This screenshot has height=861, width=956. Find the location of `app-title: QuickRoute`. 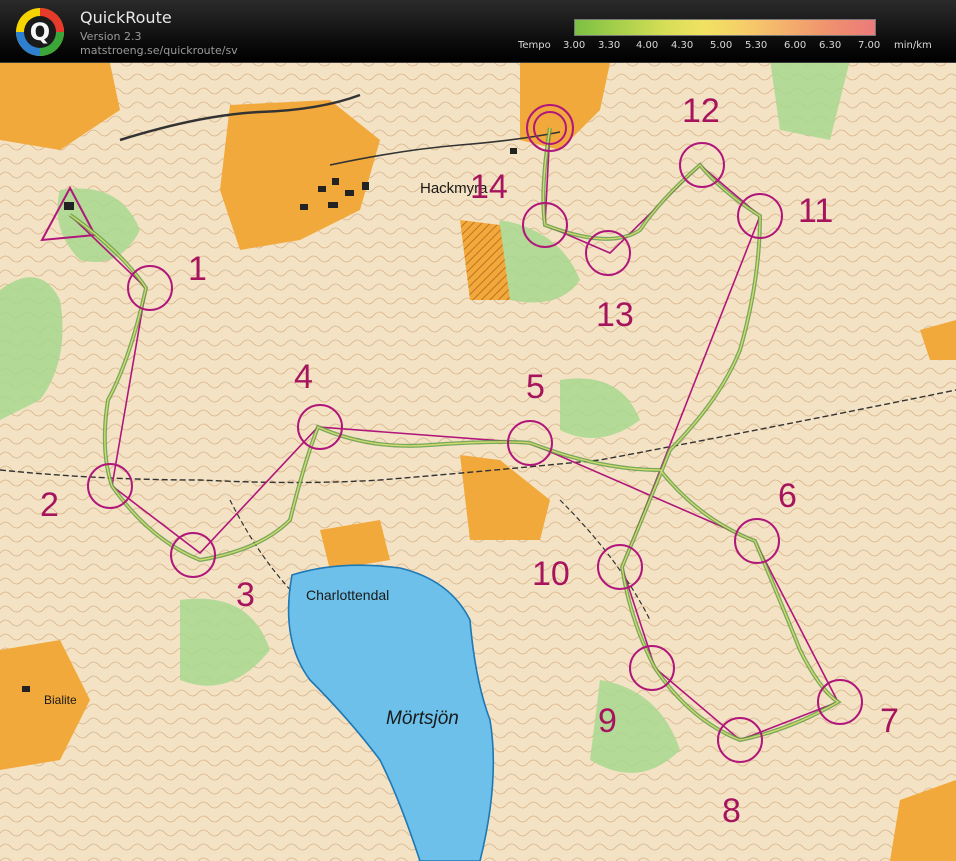

app-title: QuickRoute is located at coordinates (126, 17).